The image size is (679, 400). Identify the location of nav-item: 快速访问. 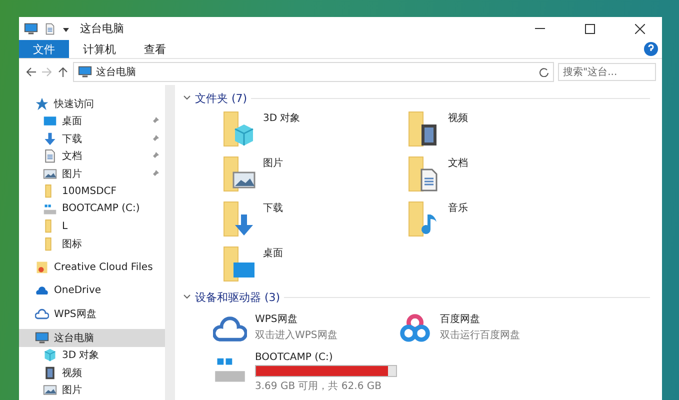
(92, 103).